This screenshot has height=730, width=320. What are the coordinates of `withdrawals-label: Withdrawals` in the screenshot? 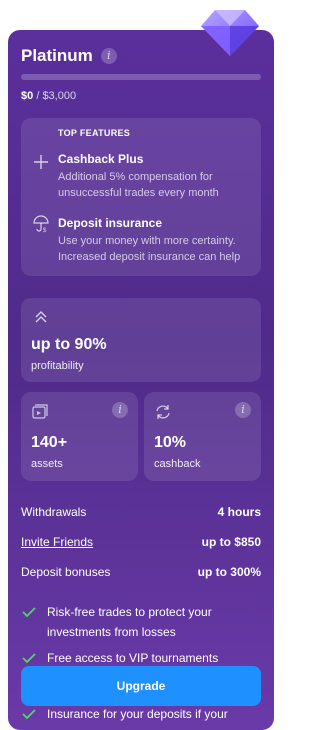 It's located at (54, 512).